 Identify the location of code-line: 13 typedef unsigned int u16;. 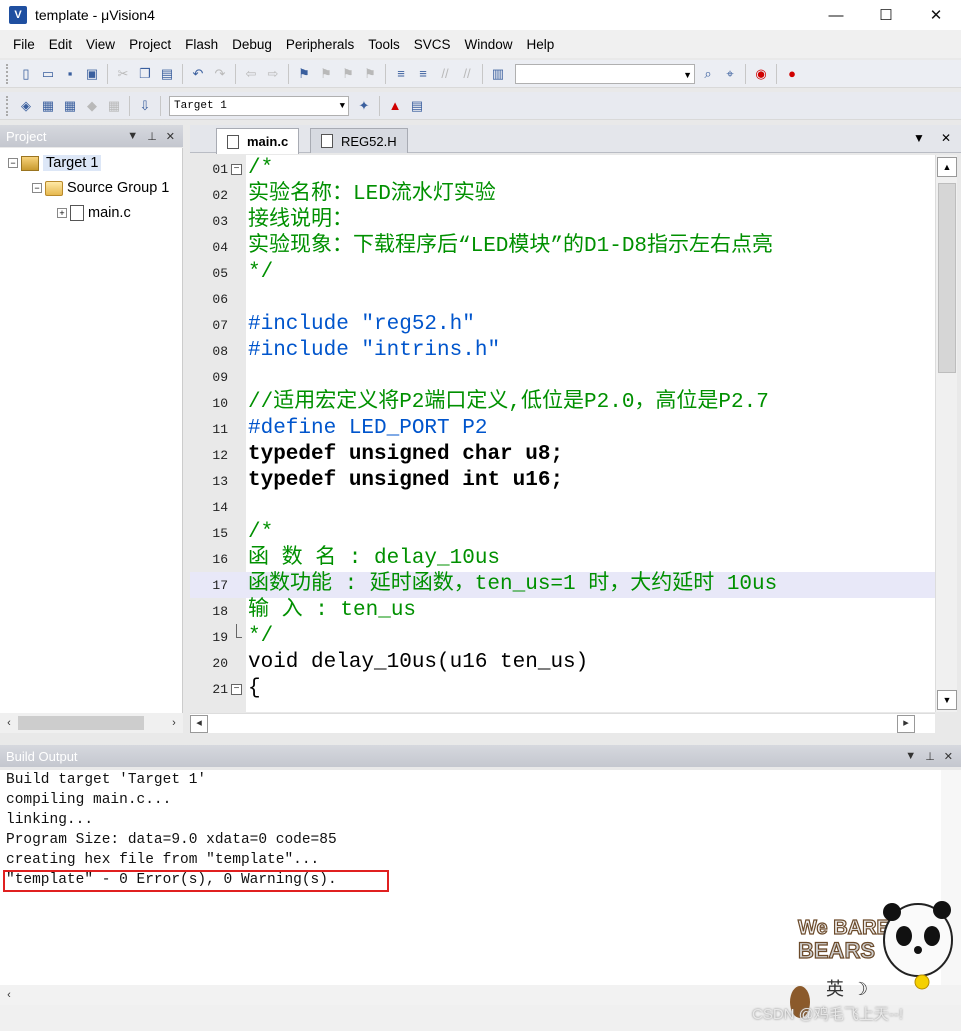
(562, 481).